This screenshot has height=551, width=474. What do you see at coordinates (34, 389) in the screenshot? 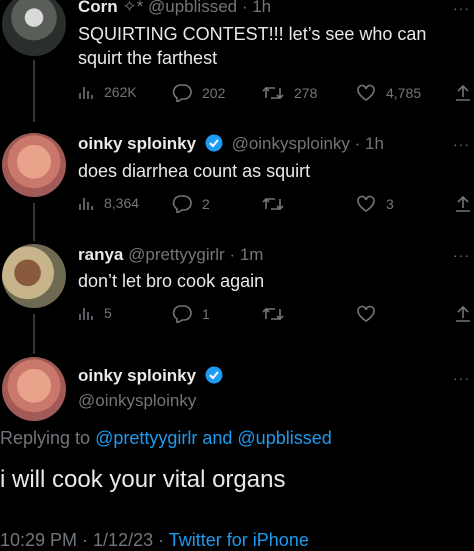
I see `avatar` at bounding box center [34, 389].